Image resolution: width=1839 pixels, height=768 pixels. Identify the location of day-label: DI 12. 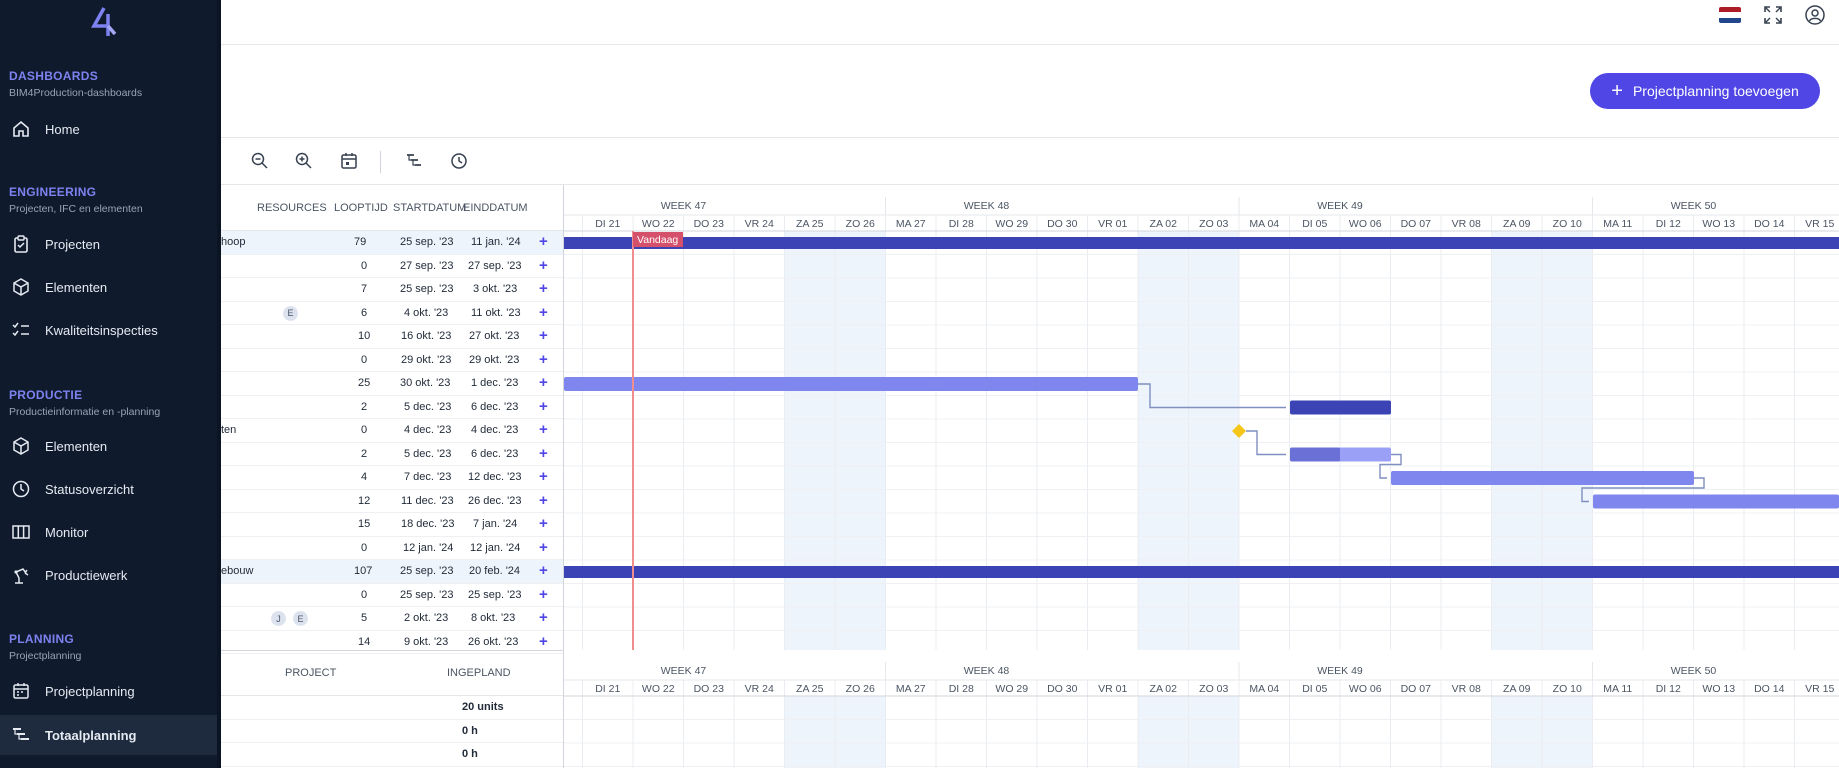
(1668, 224).